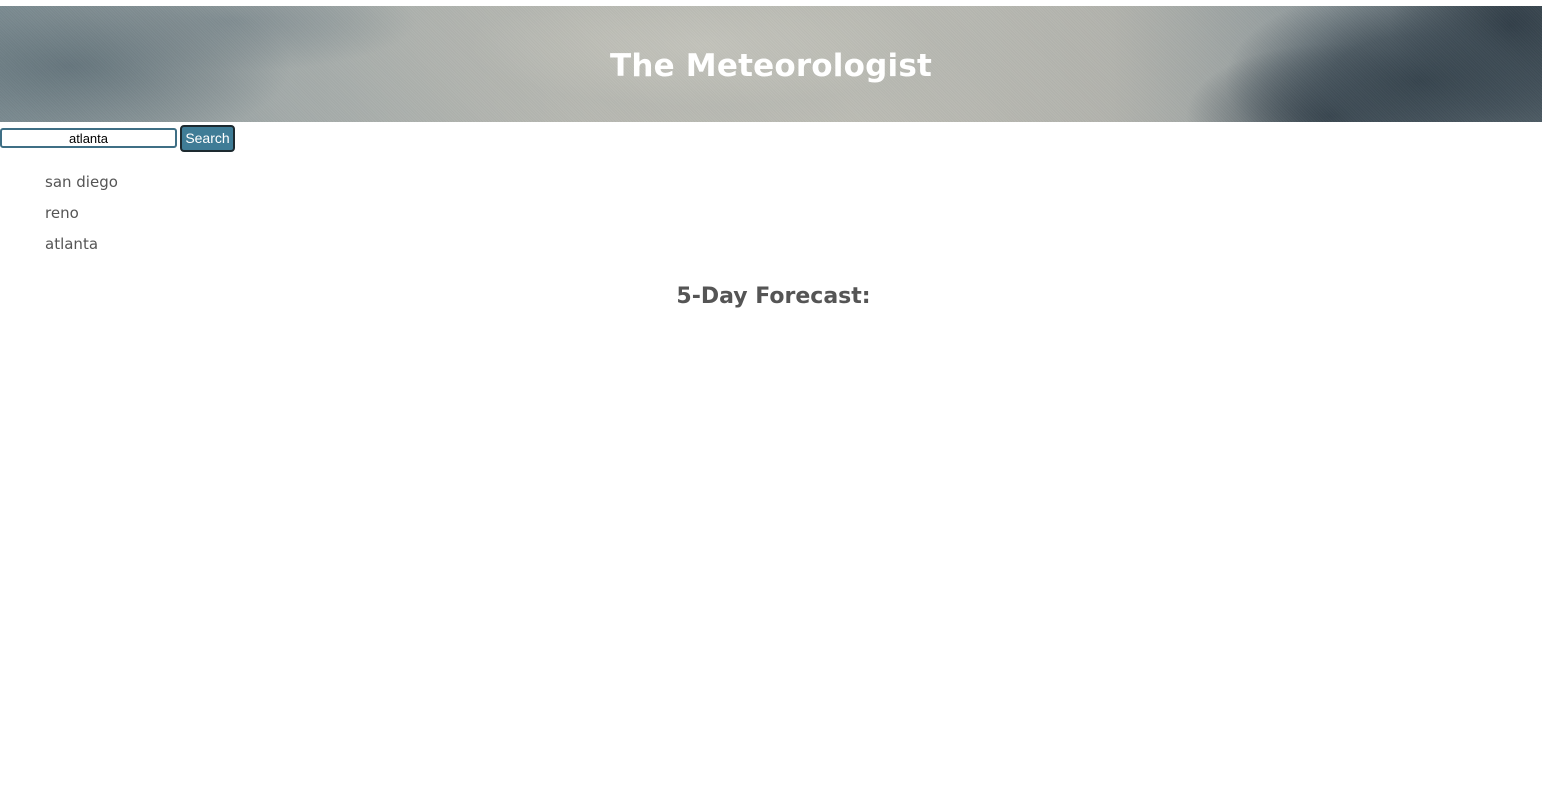 This screenshot has height=806, width=1547. What do you see at coordinates (773, 296) in the screenshot?
I see `forecast-heading: 5-Day Forecast:` at bounding box center [773, 296].